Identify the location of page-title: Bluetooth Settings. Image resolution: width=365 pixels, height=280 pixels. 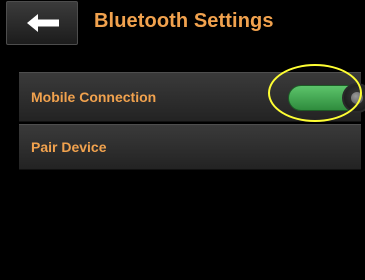
(184, 21).